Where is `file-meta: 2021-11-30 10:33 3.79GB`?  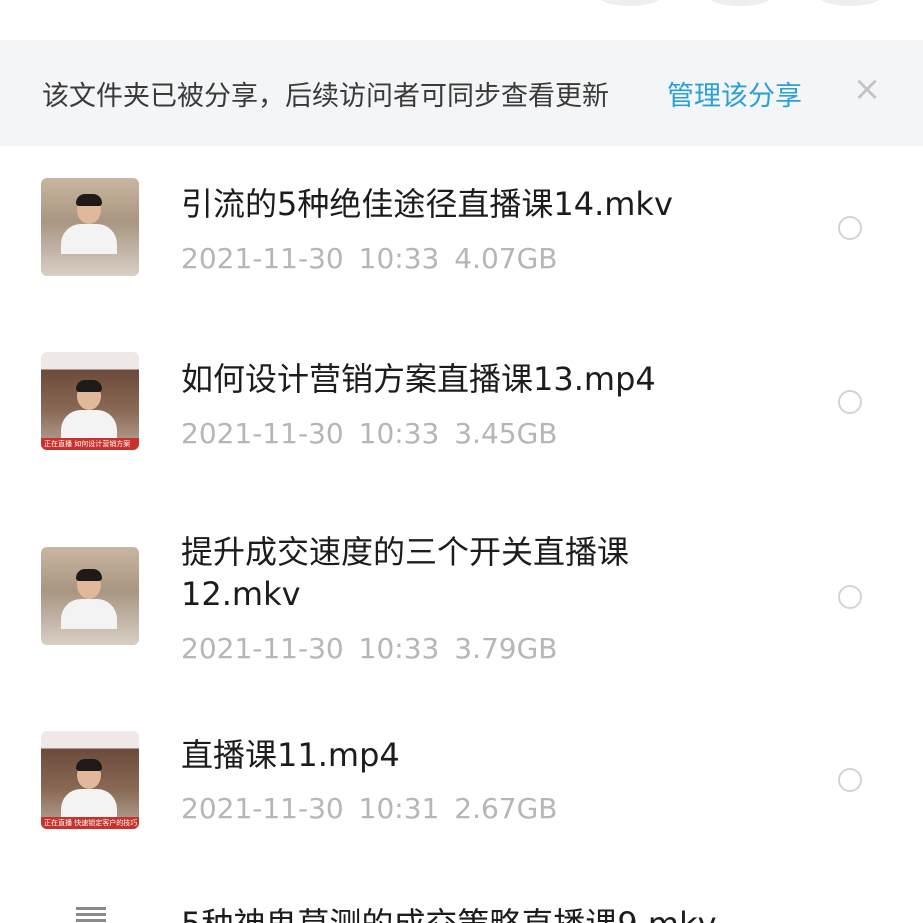
file-meta: 2021-11-30 10:33 3.79GB is located at coordinates (369, 648).